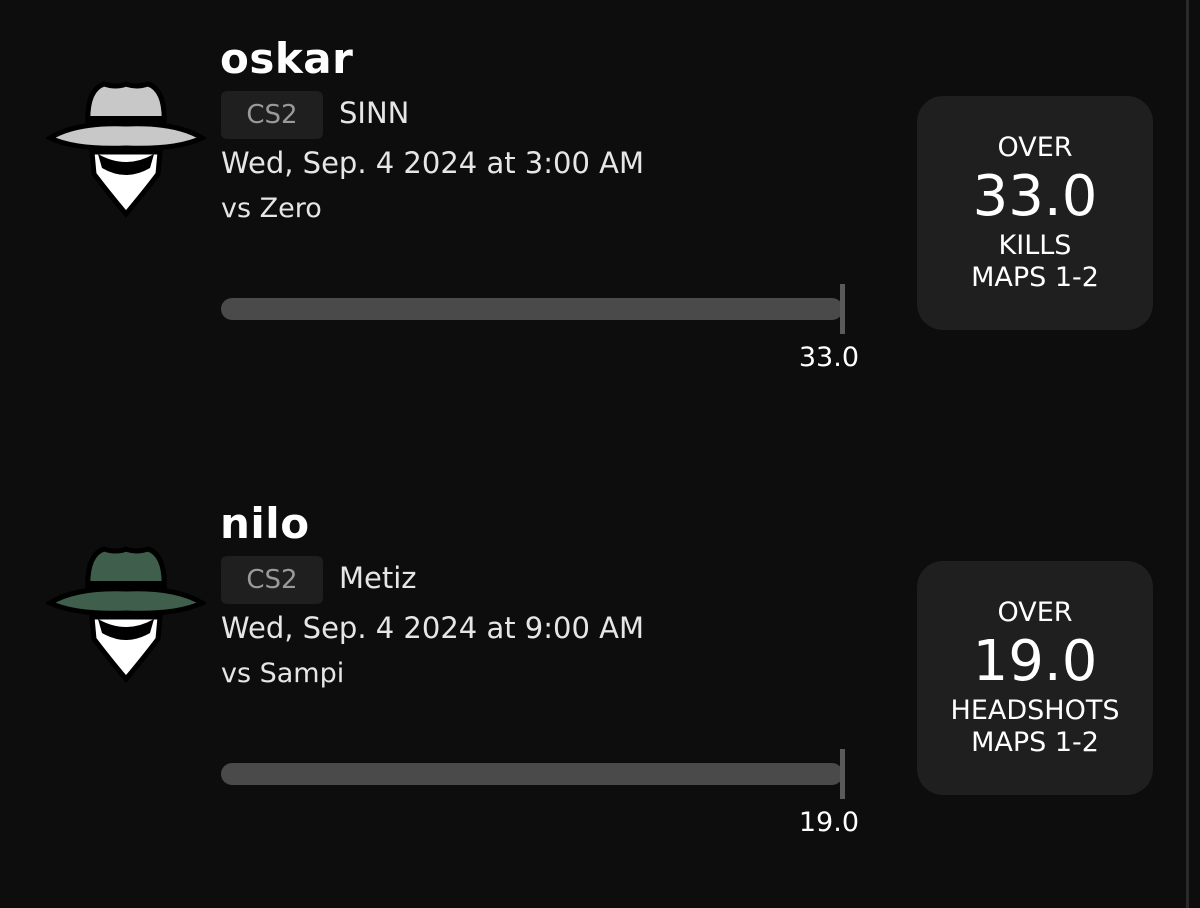 This screenshot has height=908, width=1200. Describe the element at coordinates (433, 163) in the screenshot. I see `match-time: Wed, Sep. 4 2024 at 3:00 AM` at that location.